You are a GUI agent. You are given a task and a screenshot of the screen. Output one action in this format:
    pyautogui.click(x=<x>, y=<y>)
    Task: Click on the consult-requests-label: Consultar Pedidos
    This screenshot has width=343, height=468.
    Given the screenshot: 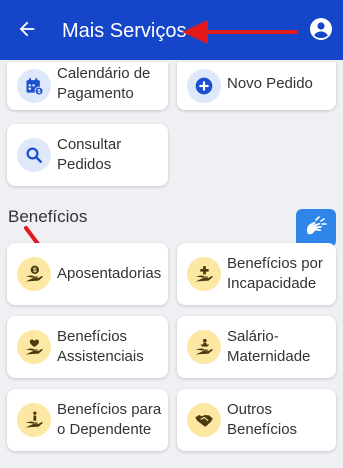 What is the action you would take?
    pyautogui.click(x=89, y=154)
    